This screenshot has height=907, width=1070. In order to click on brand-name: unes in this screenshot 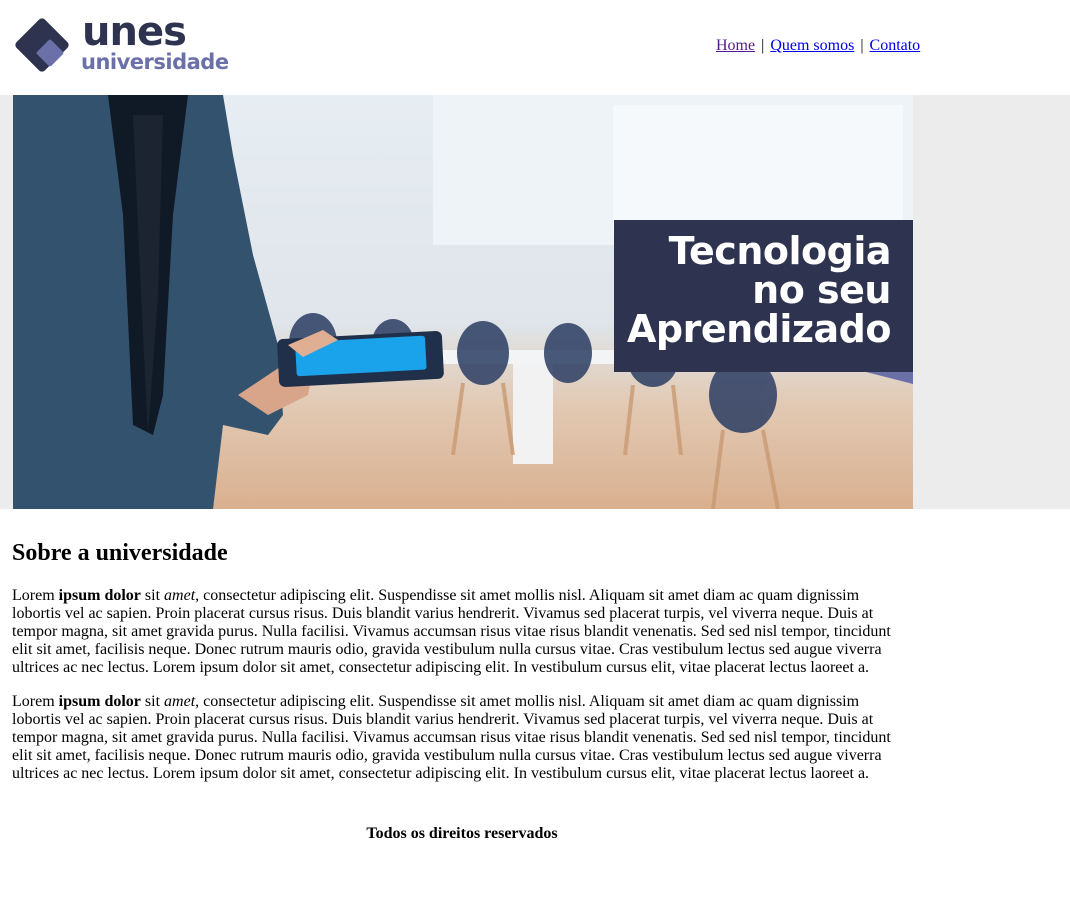, I will do `click(134, 32)`.